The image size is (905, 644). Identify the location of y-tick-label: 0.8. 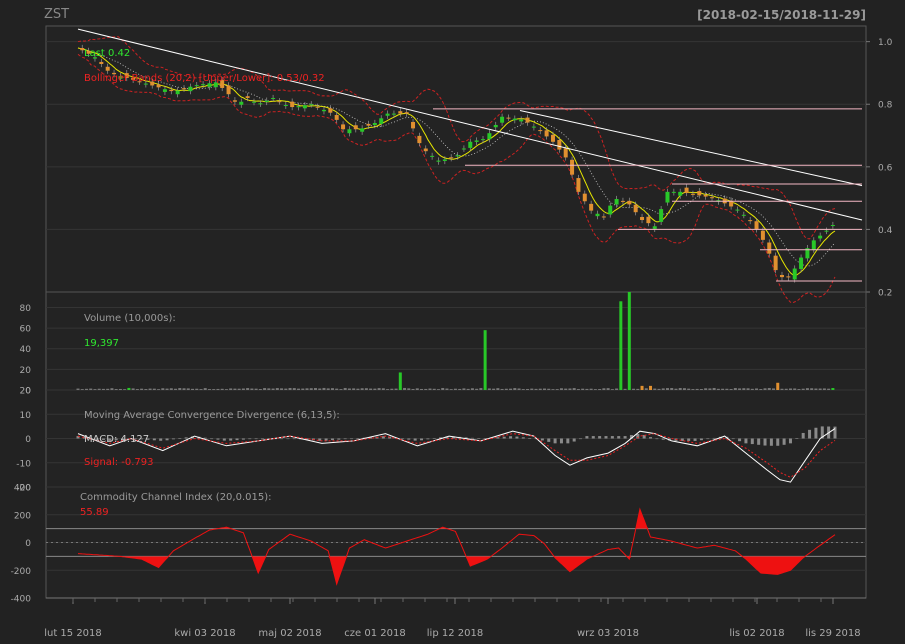
(885, 106).